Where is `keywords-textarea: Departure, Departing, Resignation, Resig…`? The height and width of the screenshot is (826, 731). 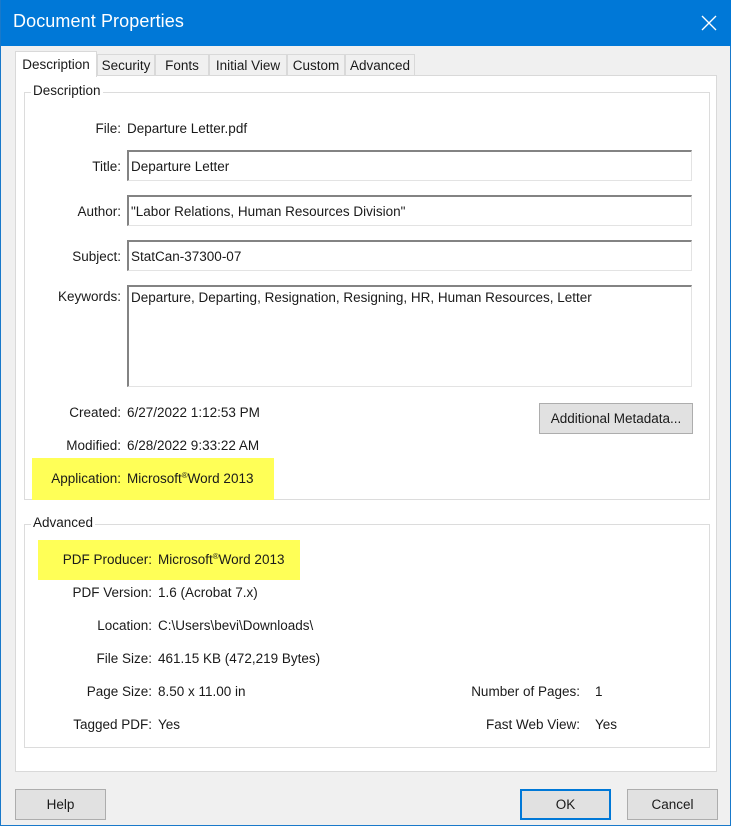 keywords-textarea: Departure, Departing, Resignation, Resig… is located at coordinates (409, 336).